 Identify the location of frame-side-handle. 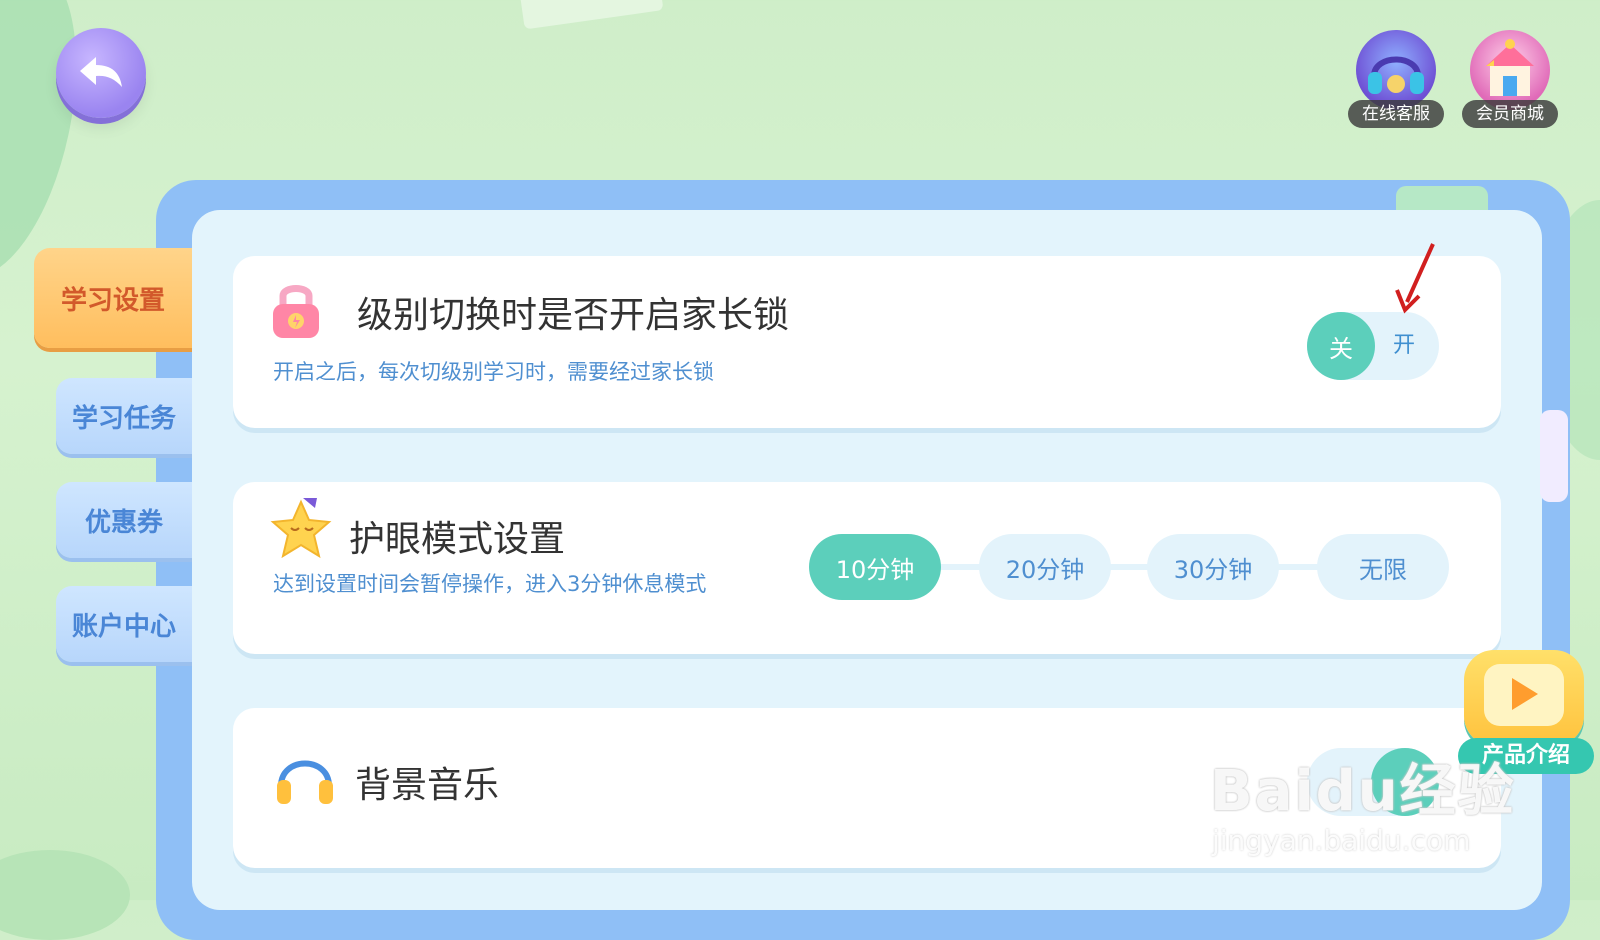
(1554, 456).